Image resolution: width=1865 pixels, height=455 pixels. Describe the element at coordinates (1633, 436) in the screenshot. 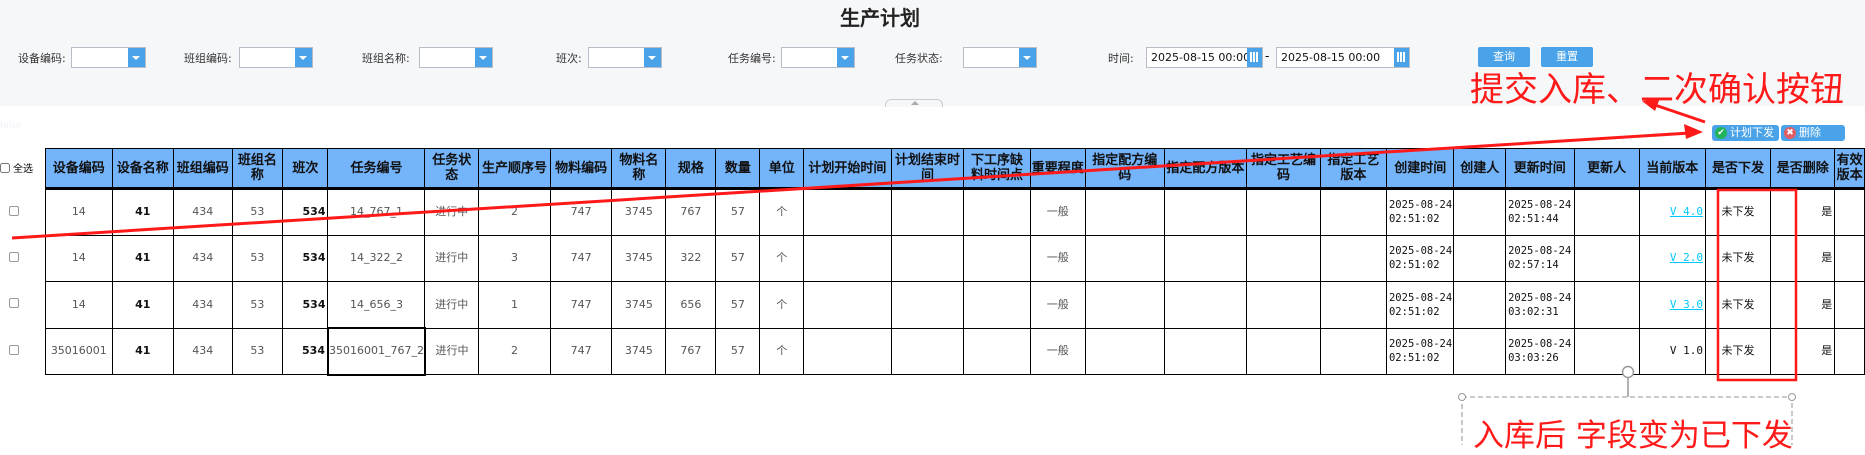

I see `annotation-bottom: 入库后 字段变为已下发` at that location.